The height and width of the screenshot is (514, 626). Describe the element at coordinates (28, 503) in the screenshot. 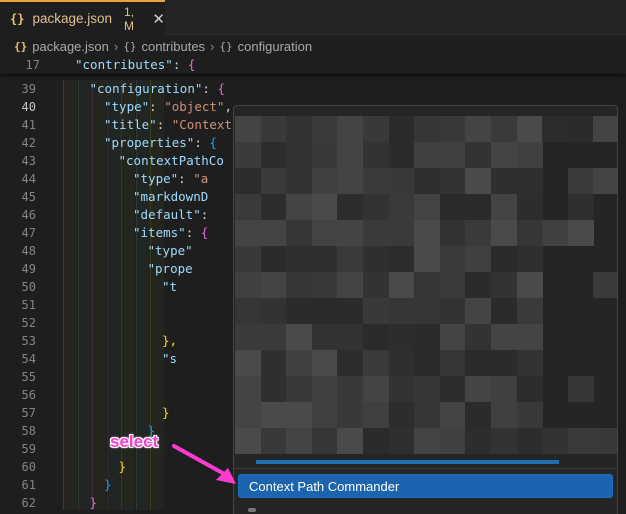

I see `line-number: 62` at that location.